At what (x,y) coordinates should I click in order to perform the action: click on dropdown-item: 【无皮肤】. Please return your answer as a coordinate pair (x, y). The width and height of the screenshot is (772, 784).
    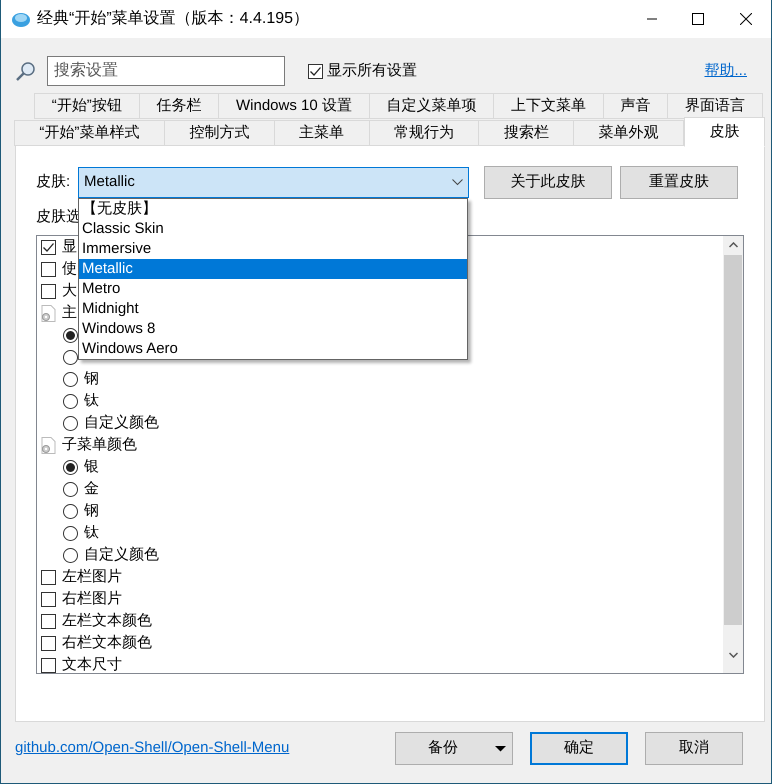
    Looking at the image, I should click on (273, 209).